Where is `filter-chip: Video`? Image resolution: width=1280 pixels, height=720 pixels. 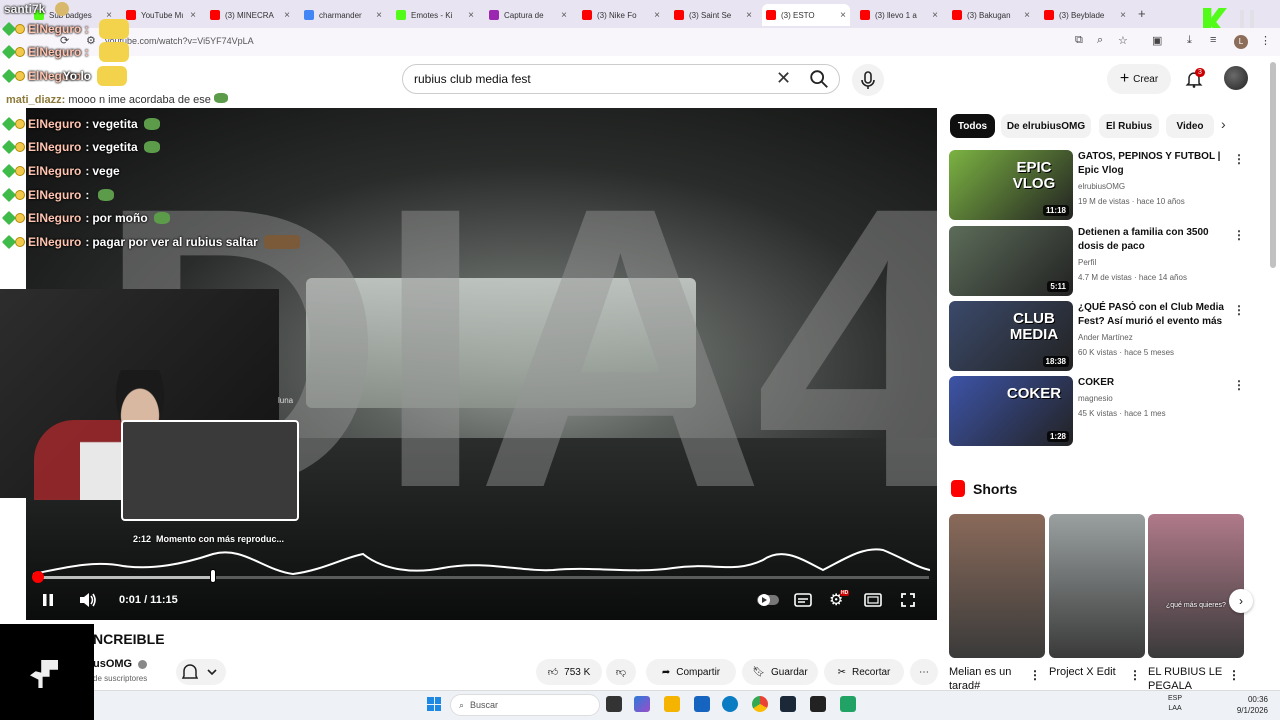 filter-chip: Video is located at coordinates (1190, 126).